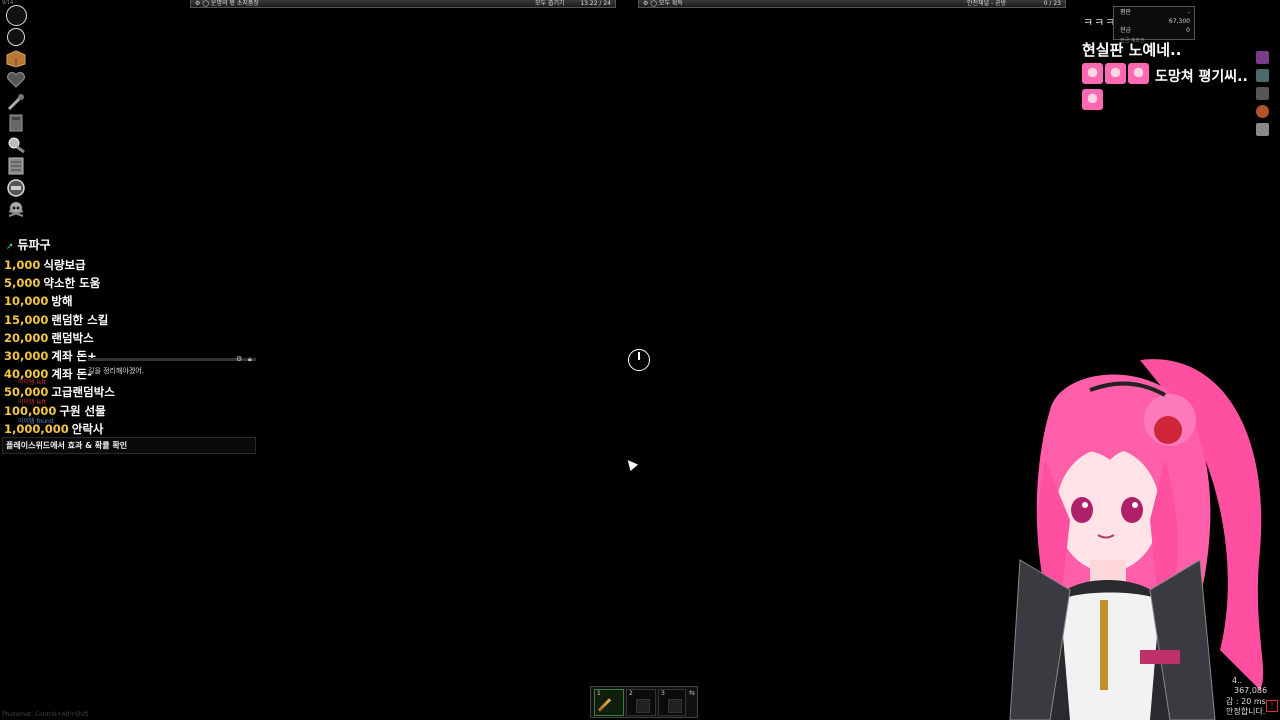 The width and height of the screenshot is (1280, 720). I want to click on hotbar: 1 2 3 ⇆, so click(644, 702).